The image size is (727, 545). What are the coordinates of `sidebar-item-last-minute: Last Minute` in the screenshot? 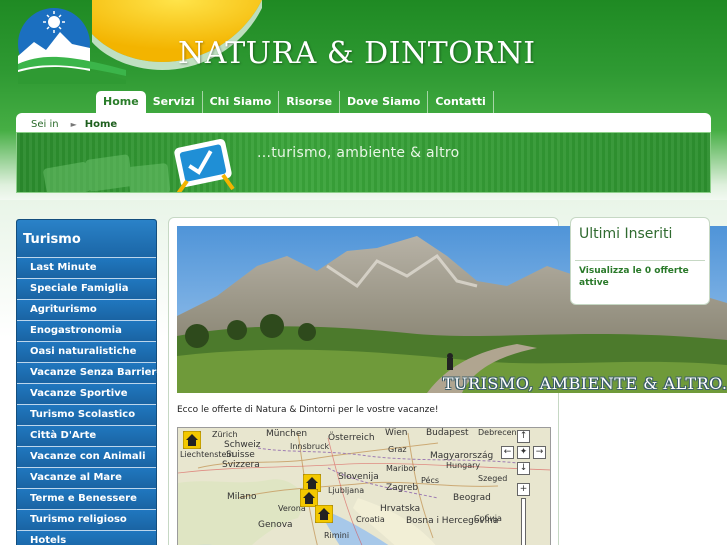 It's located at (86, 267).